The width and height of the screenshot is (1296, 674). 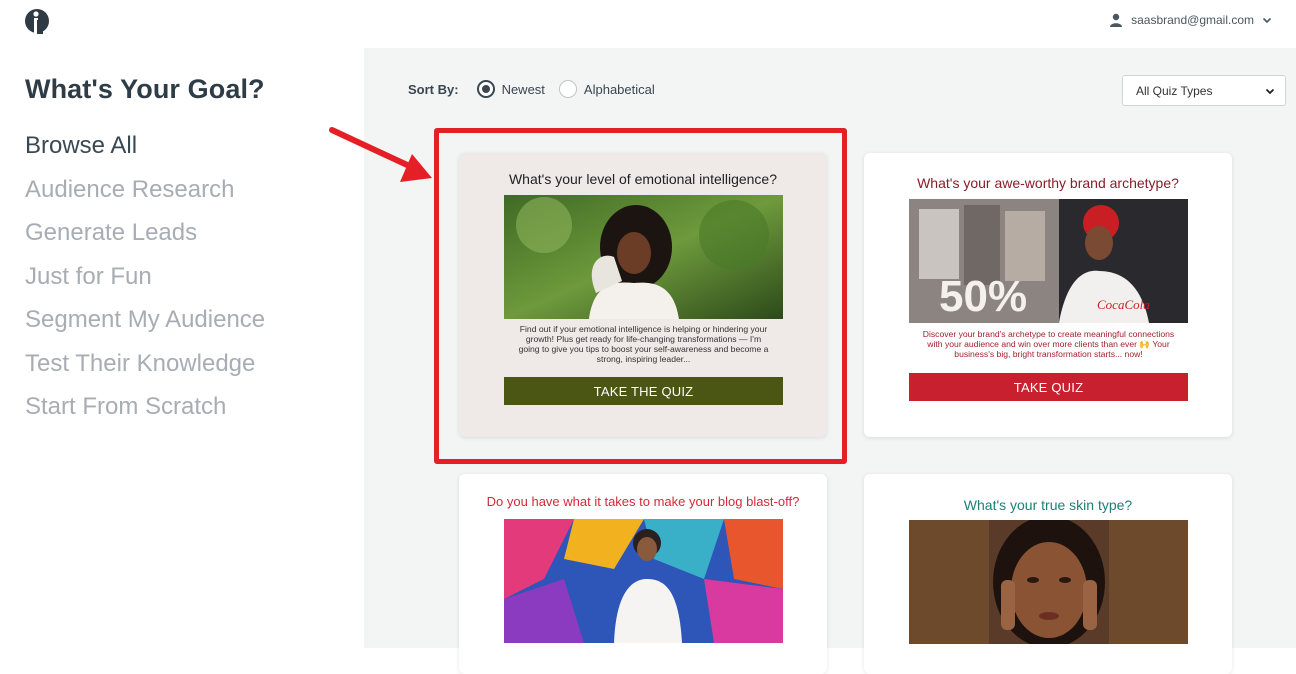 What do you see at coordinates (145, 407) in the screenshot?
I see `sidebar-item-start-from-scratch: Start From Scratch` at bounding box center [145, 407].